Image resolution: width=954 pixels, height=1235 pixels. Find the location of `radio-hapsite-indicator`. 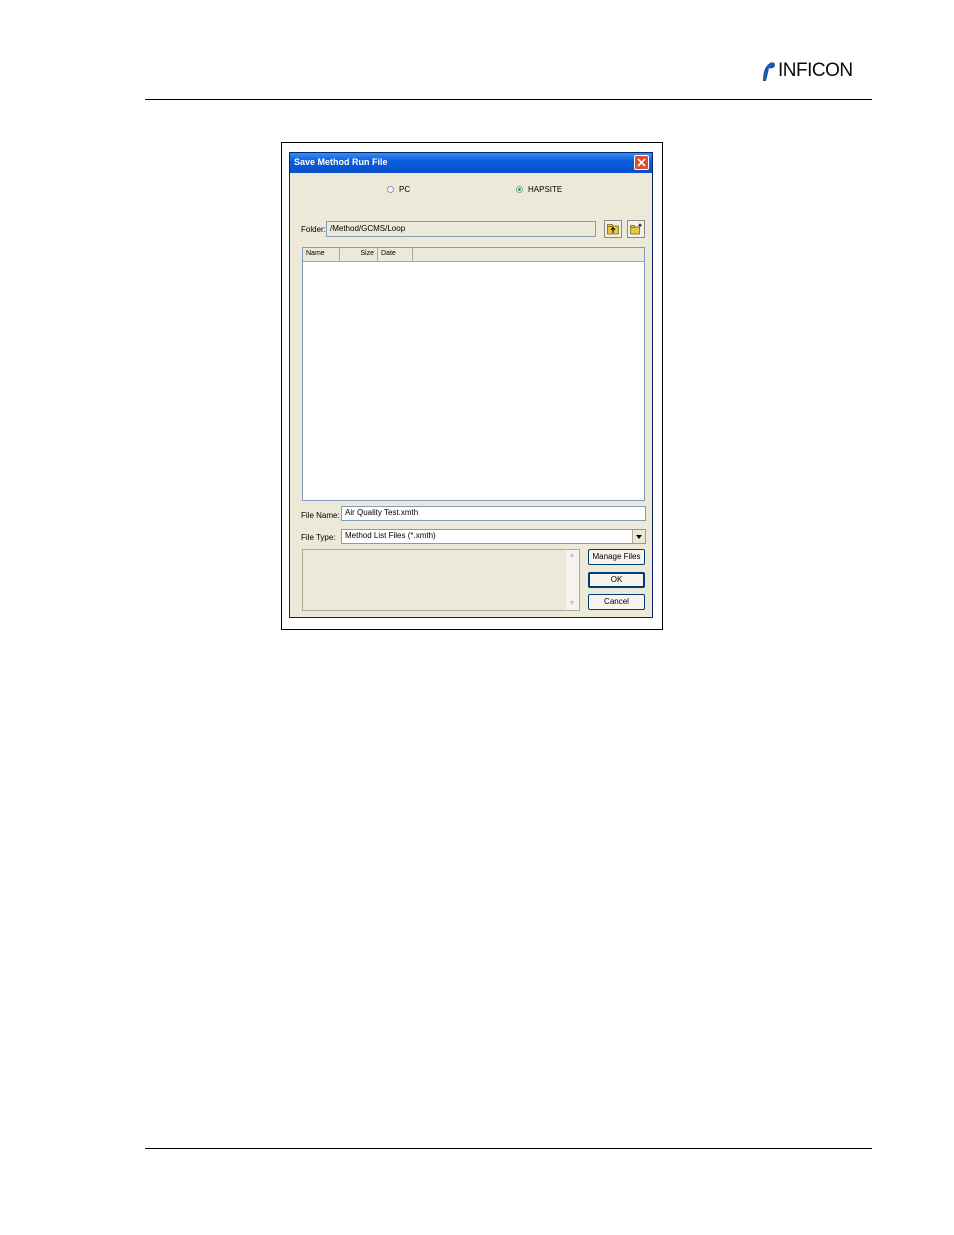

radio-hapsite-indicator is located at coordinates (519, 189).